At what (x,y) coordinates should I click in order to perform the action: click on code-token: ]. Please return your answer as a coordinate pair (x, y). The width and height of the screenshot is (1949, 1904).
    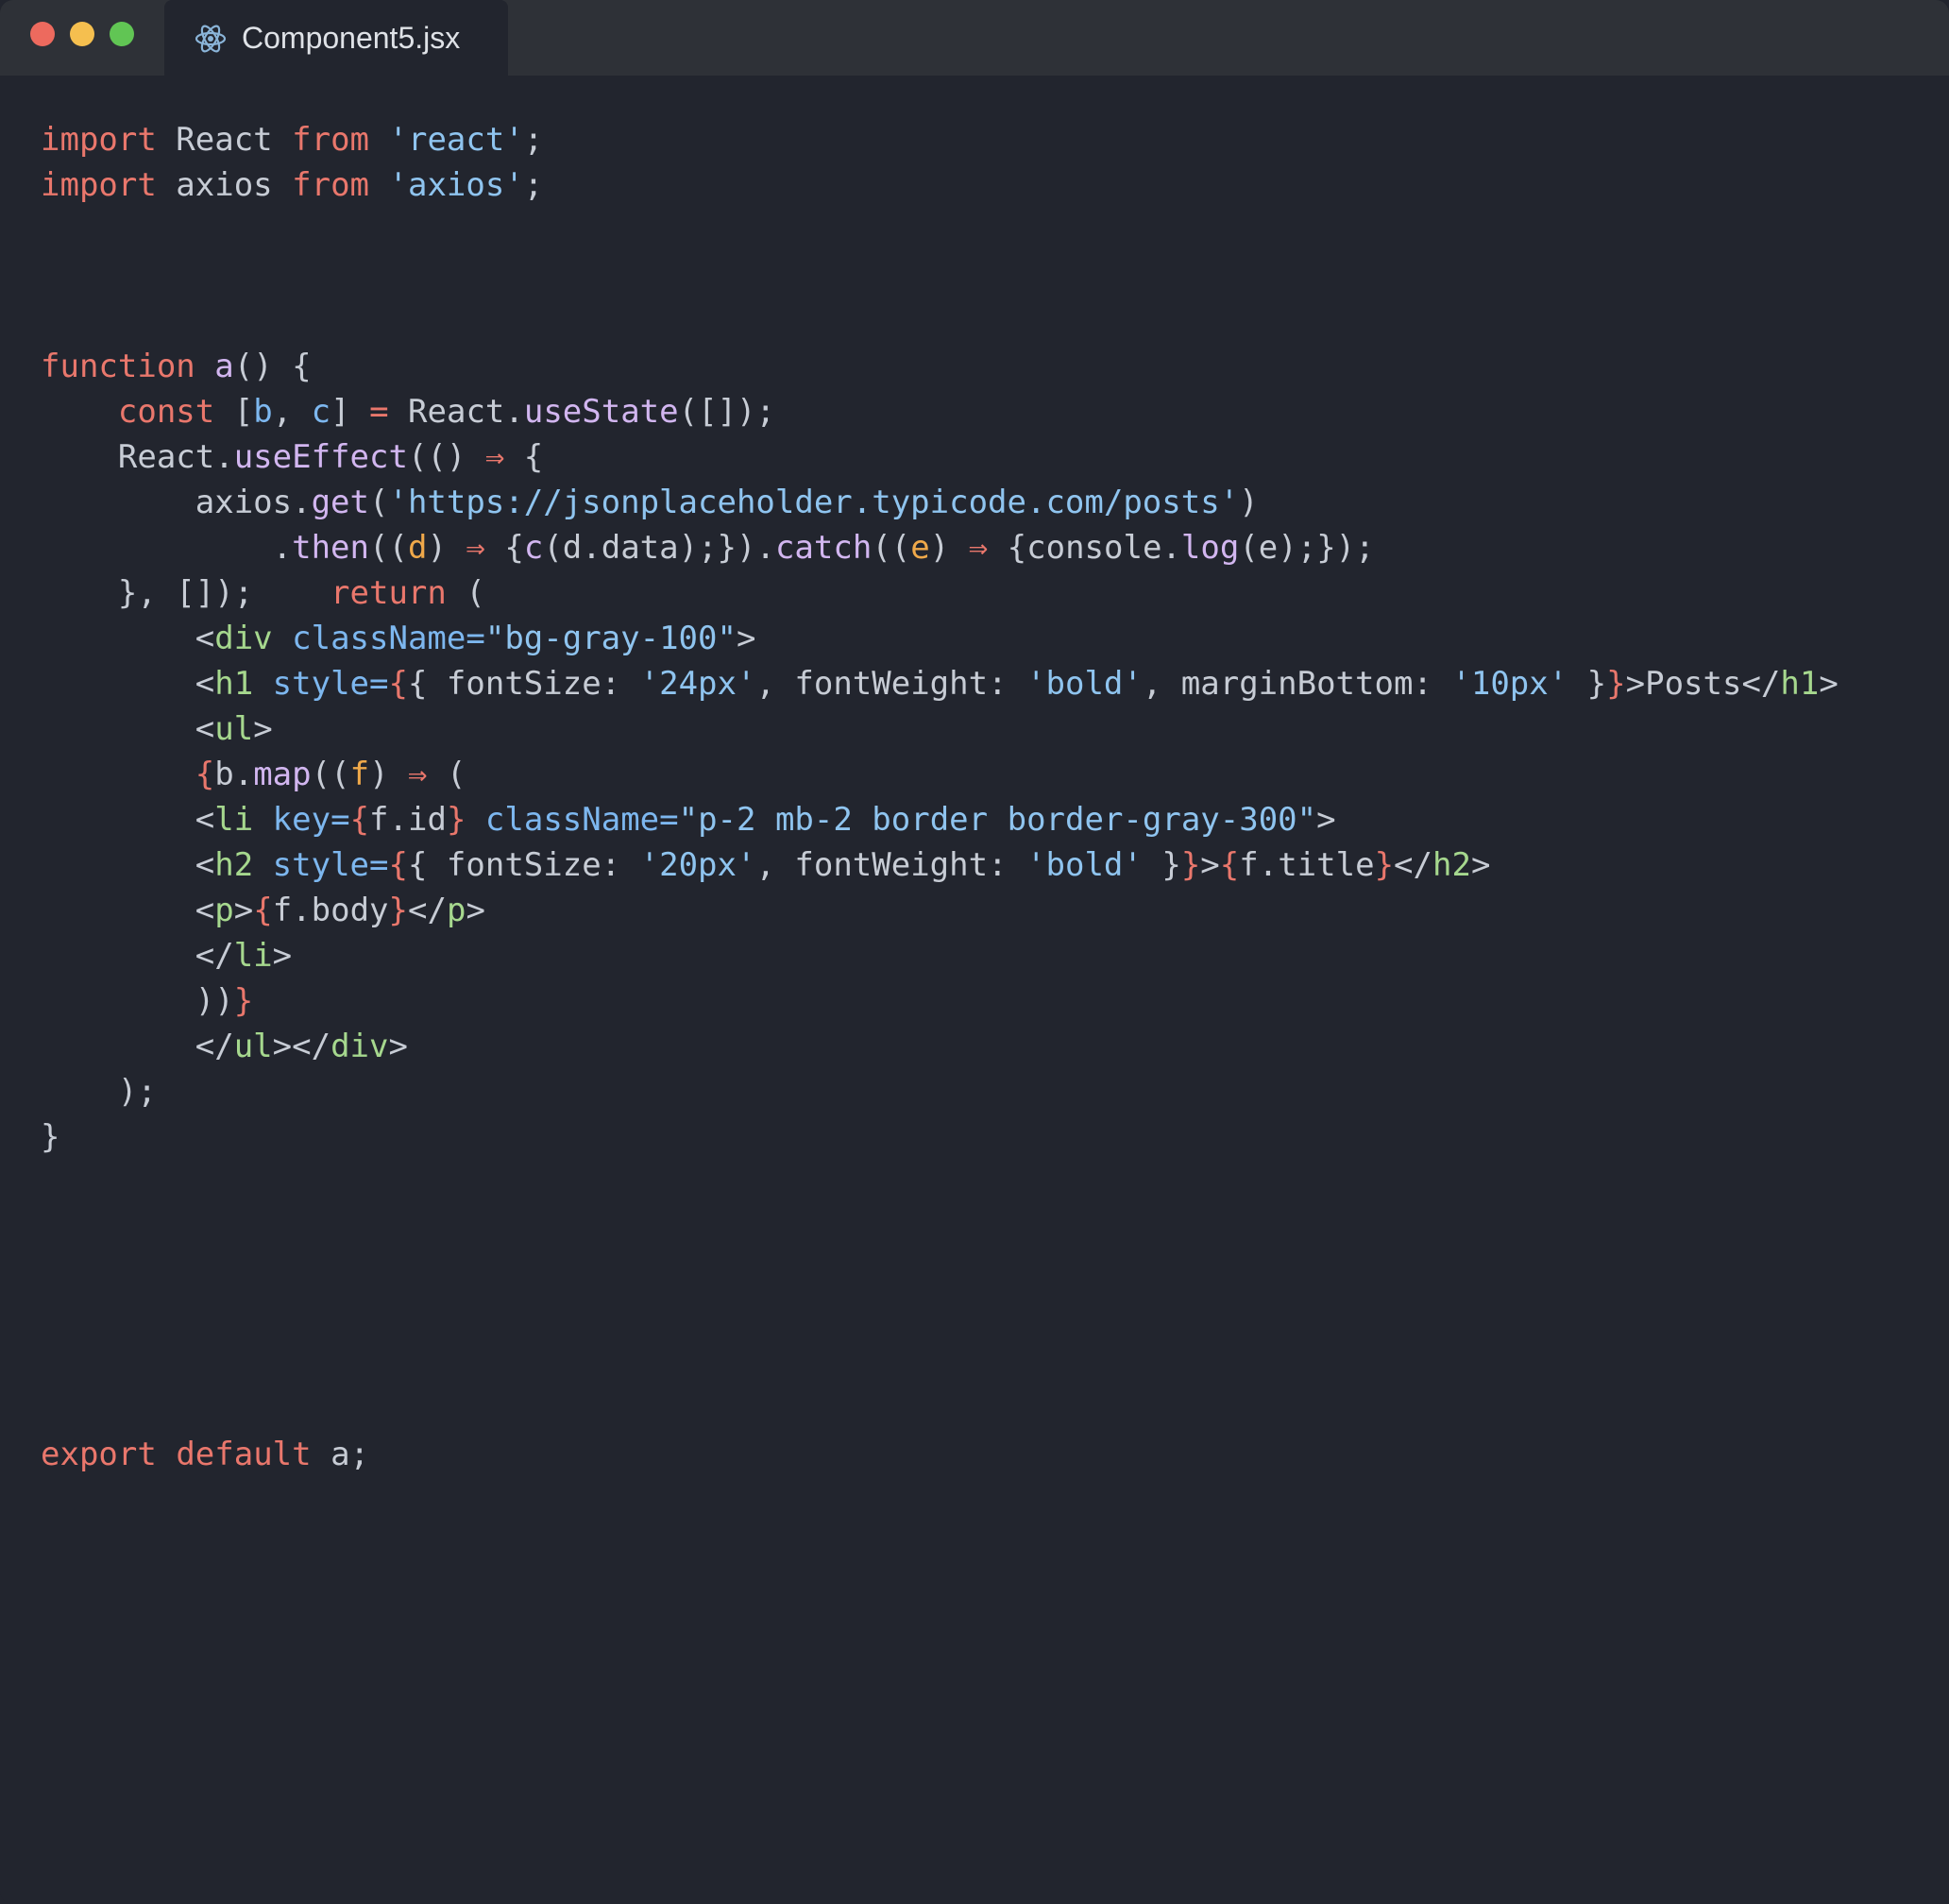
    Looking at the image, I should click on (350, 412).